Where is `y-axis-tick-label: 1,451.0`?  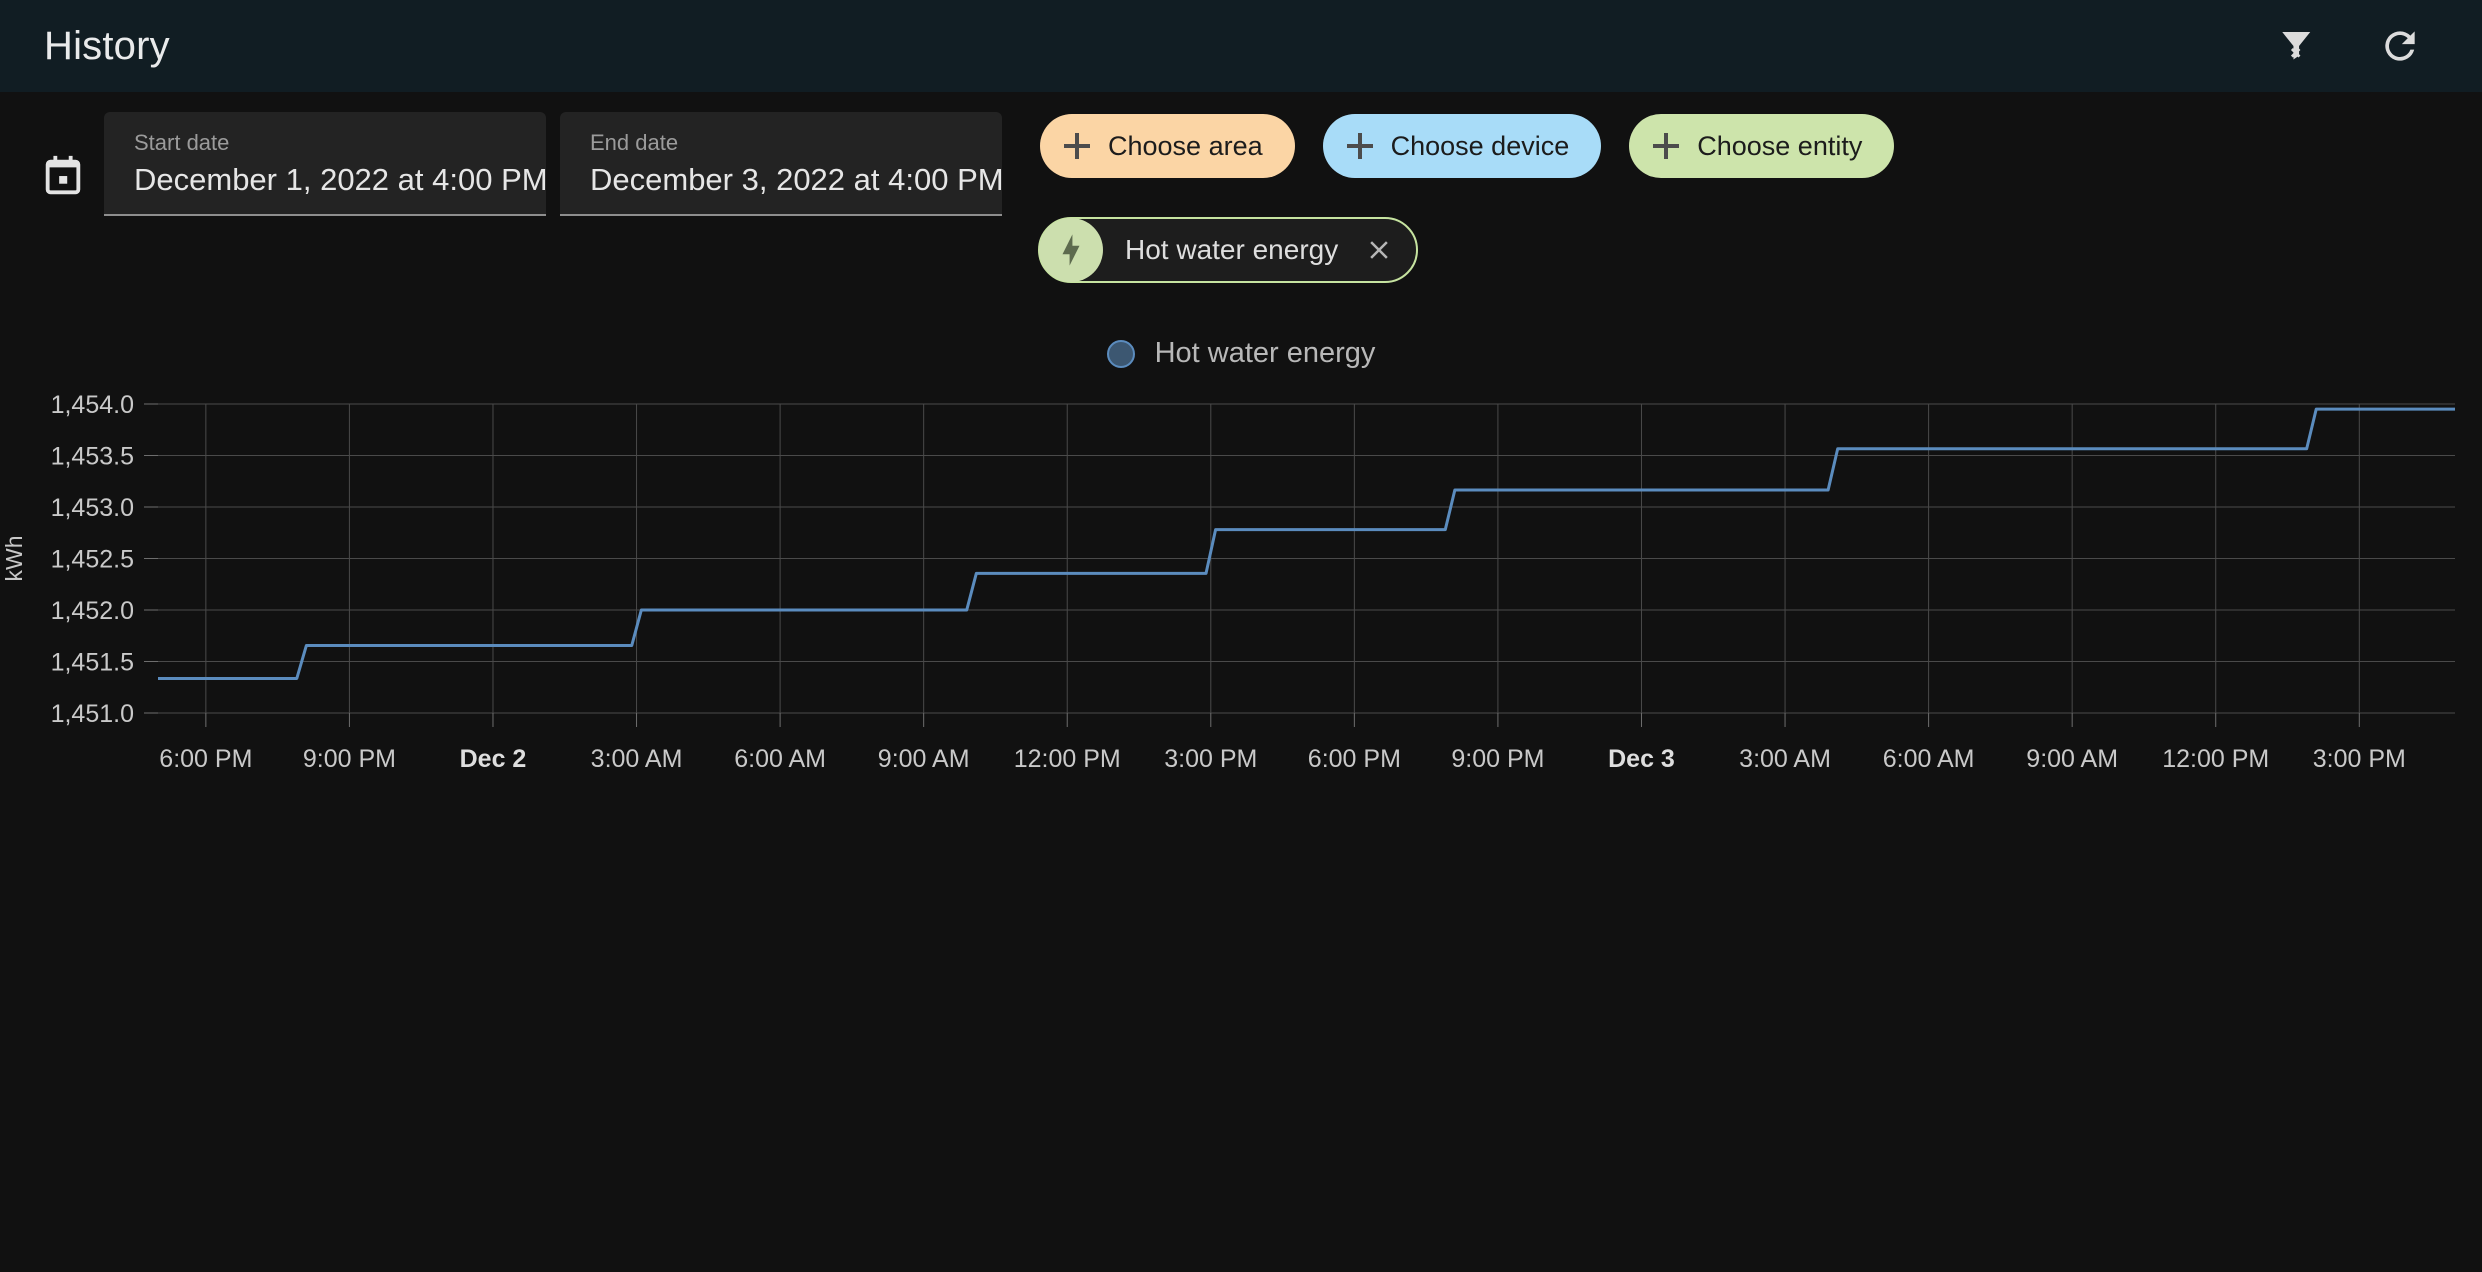 y-axis-tick-label: 1,451.0 is located at coordinates (92, 714).